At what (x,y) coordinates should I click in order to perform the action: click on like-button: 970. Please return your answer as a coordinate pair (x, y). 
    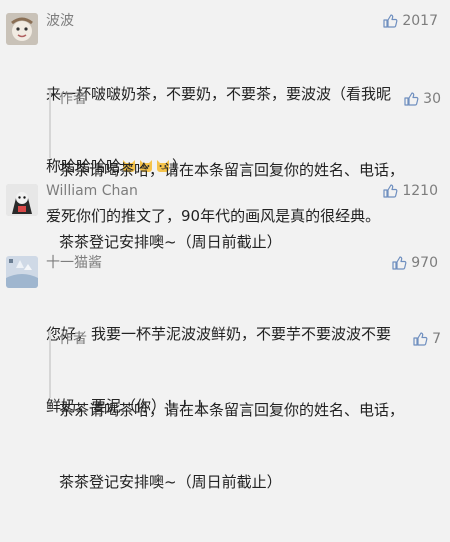
    Looking at the image, I should click on (414, 263).